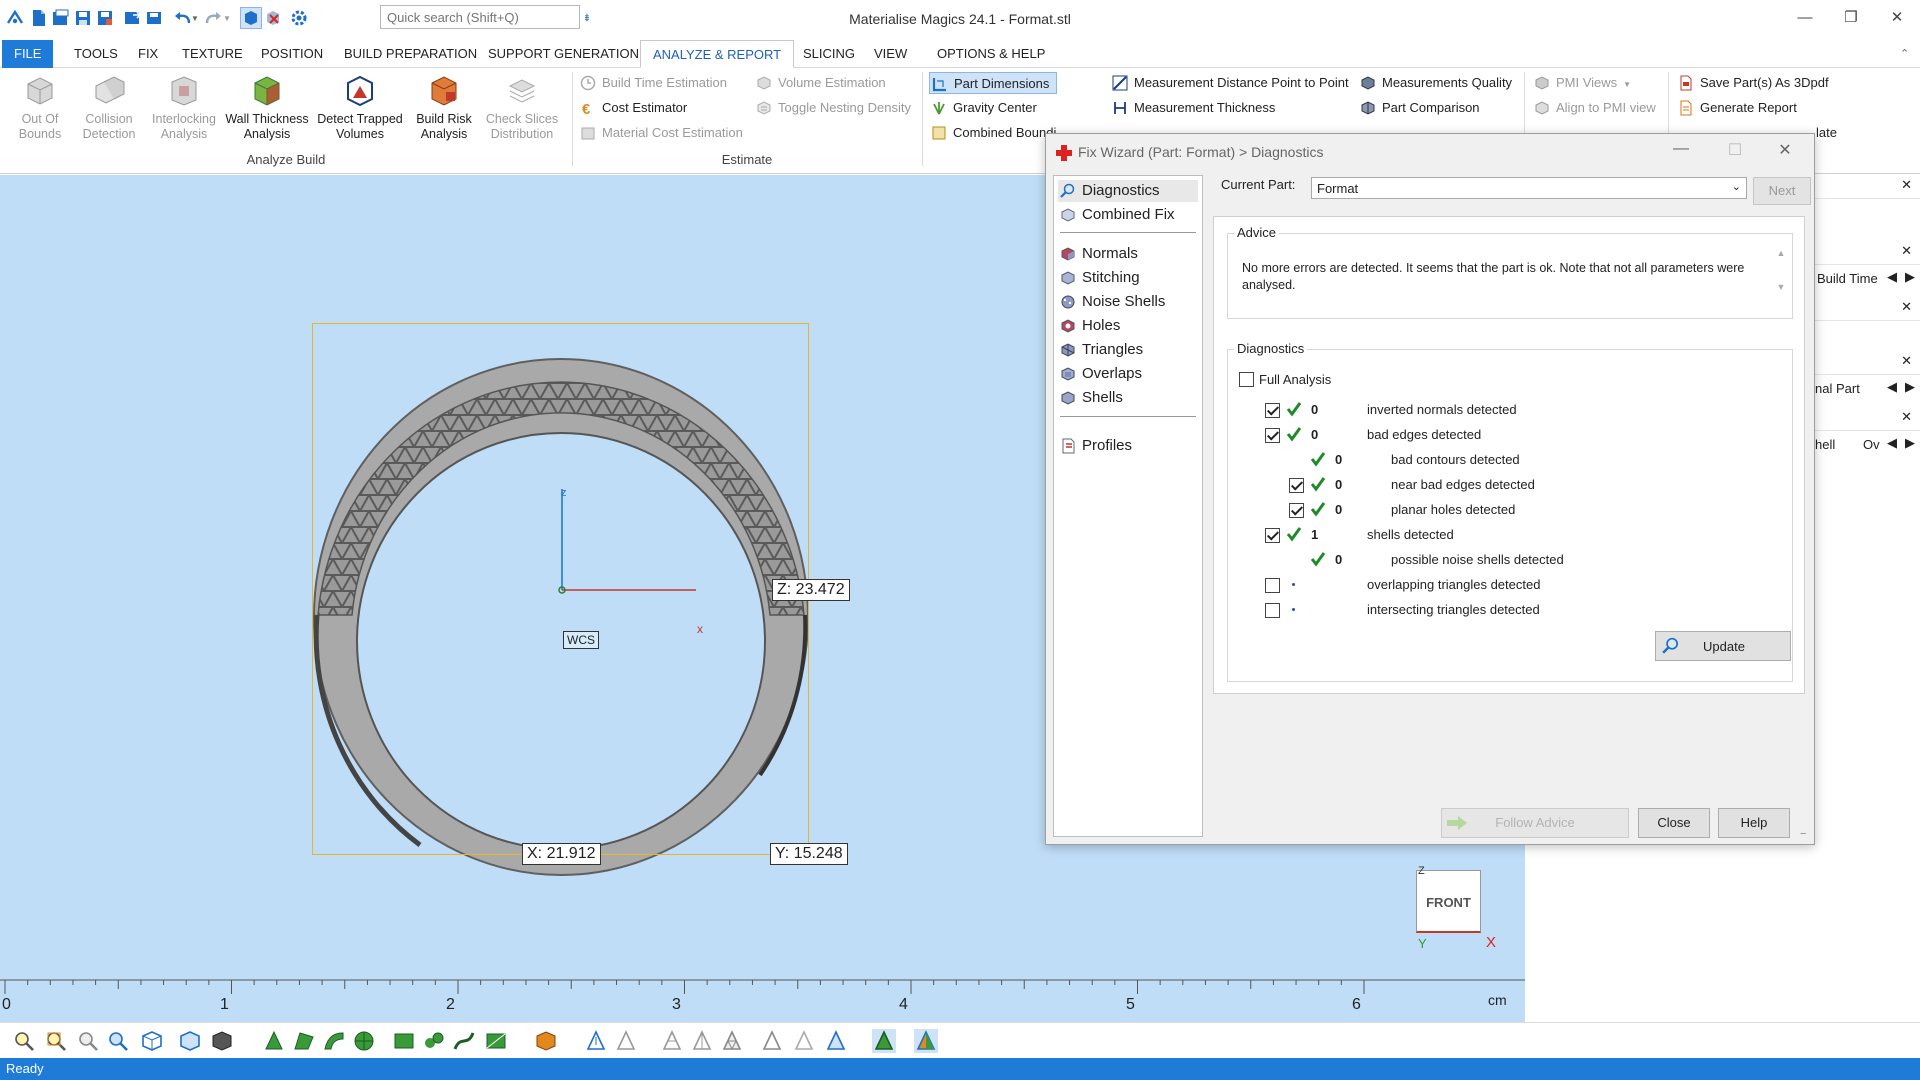 Image resolution: width=1920 pixels, height=1080 pixels. I want to click on tab-analyze-report: ANALYZE & REPORT, so click(717, 54).